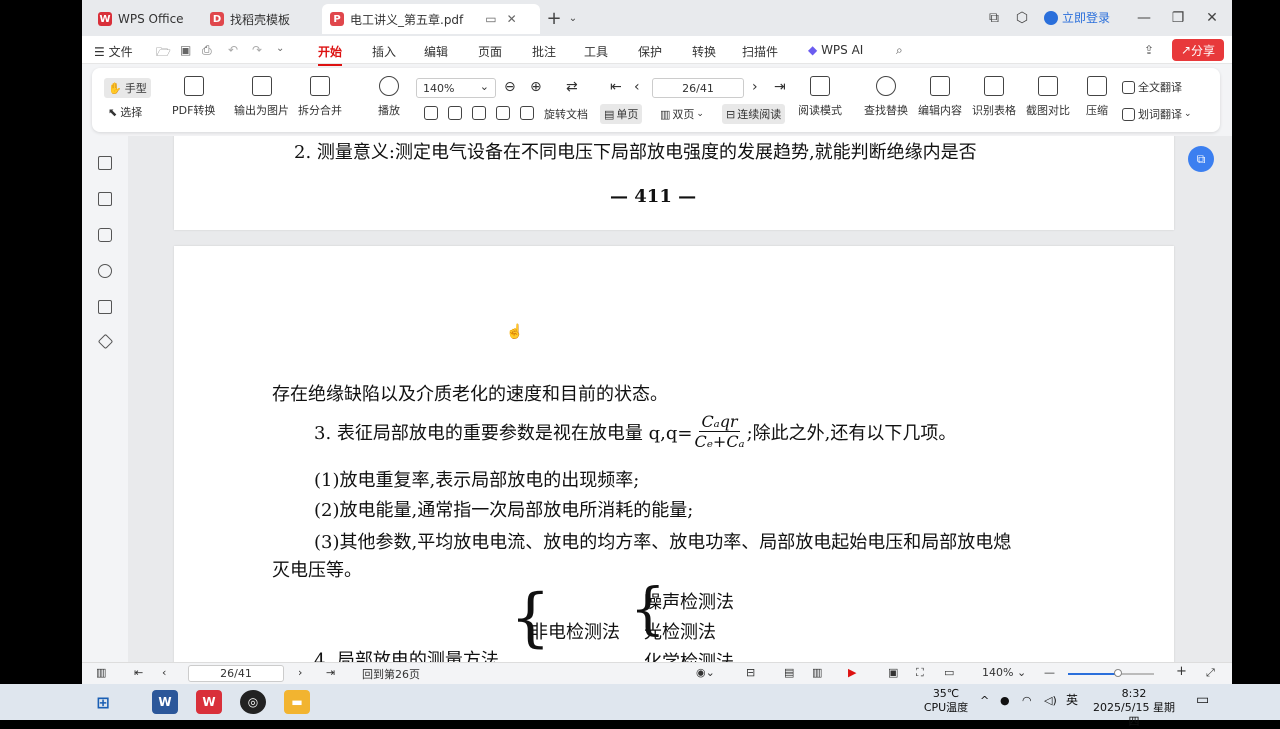 This screenshot has height=729, width=1280. Describe the element at coordinates (193, 97) in the screenshot. I see `pdf-convert-button: PDF转换` at that location.